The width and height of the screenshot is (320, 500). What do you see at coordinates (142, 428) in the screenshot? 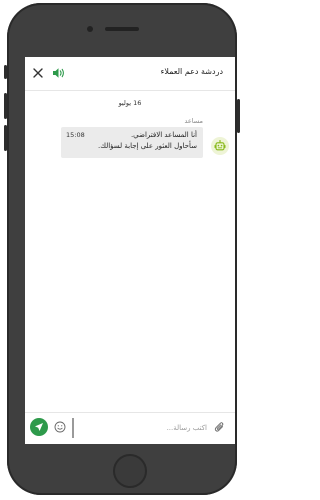
I see `message-input` at bounding box center [142, 428].